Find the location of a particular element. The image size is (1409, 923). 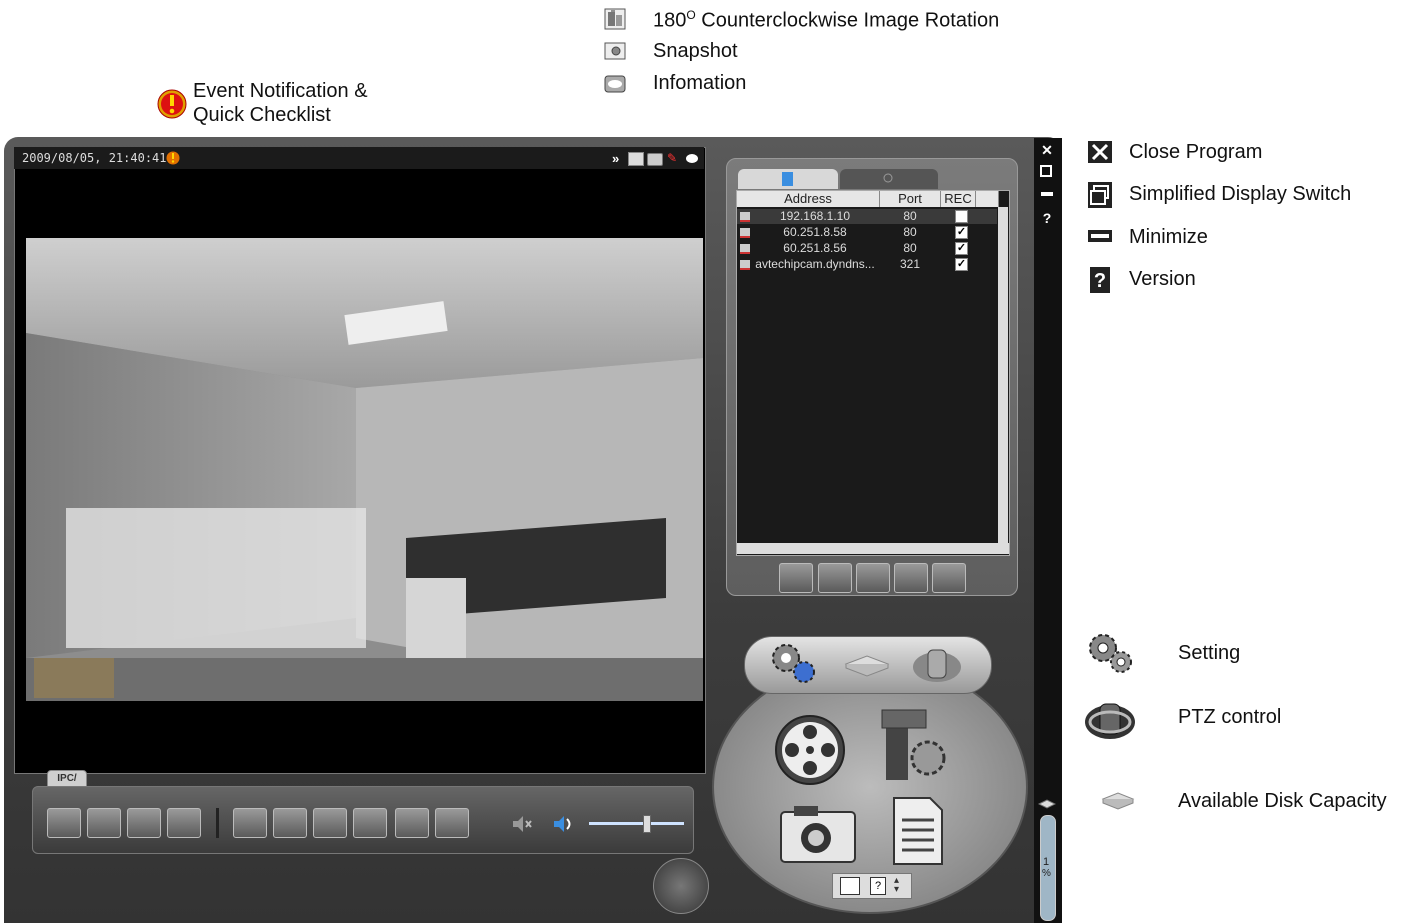

header-address: Address is located at coordinates (808, 199).